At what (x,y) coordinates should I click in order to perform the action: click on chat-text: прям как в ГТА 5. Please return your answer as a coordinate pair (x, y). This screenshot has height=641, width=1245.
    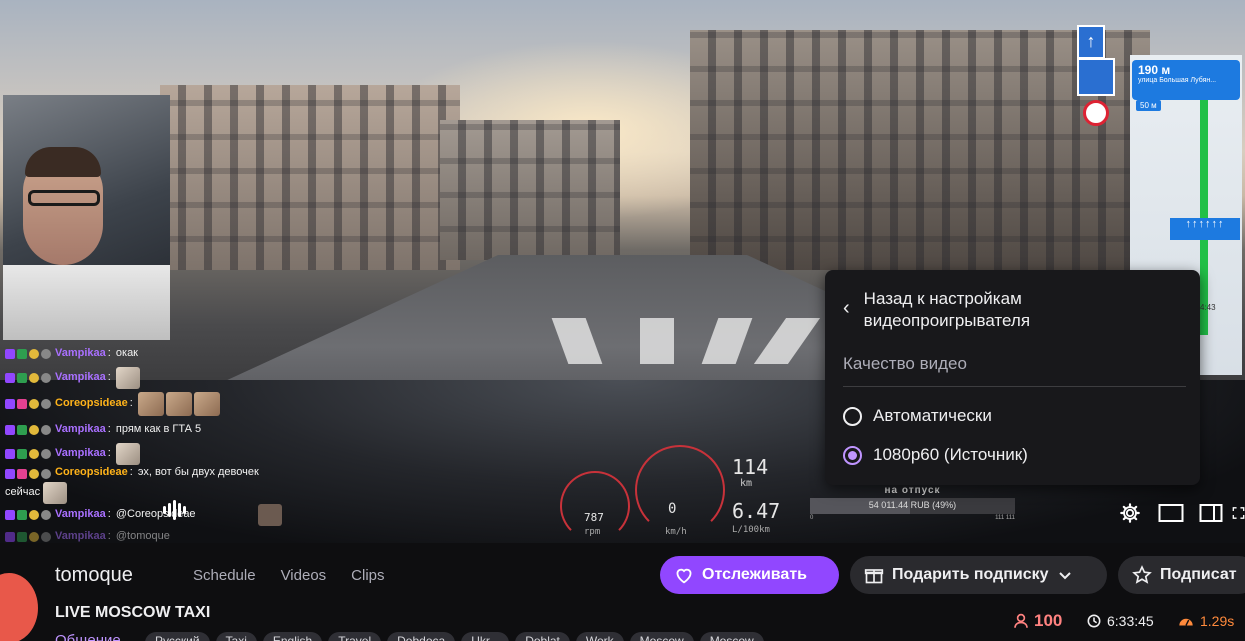
    Looking at the image, I should click on (158, 429).